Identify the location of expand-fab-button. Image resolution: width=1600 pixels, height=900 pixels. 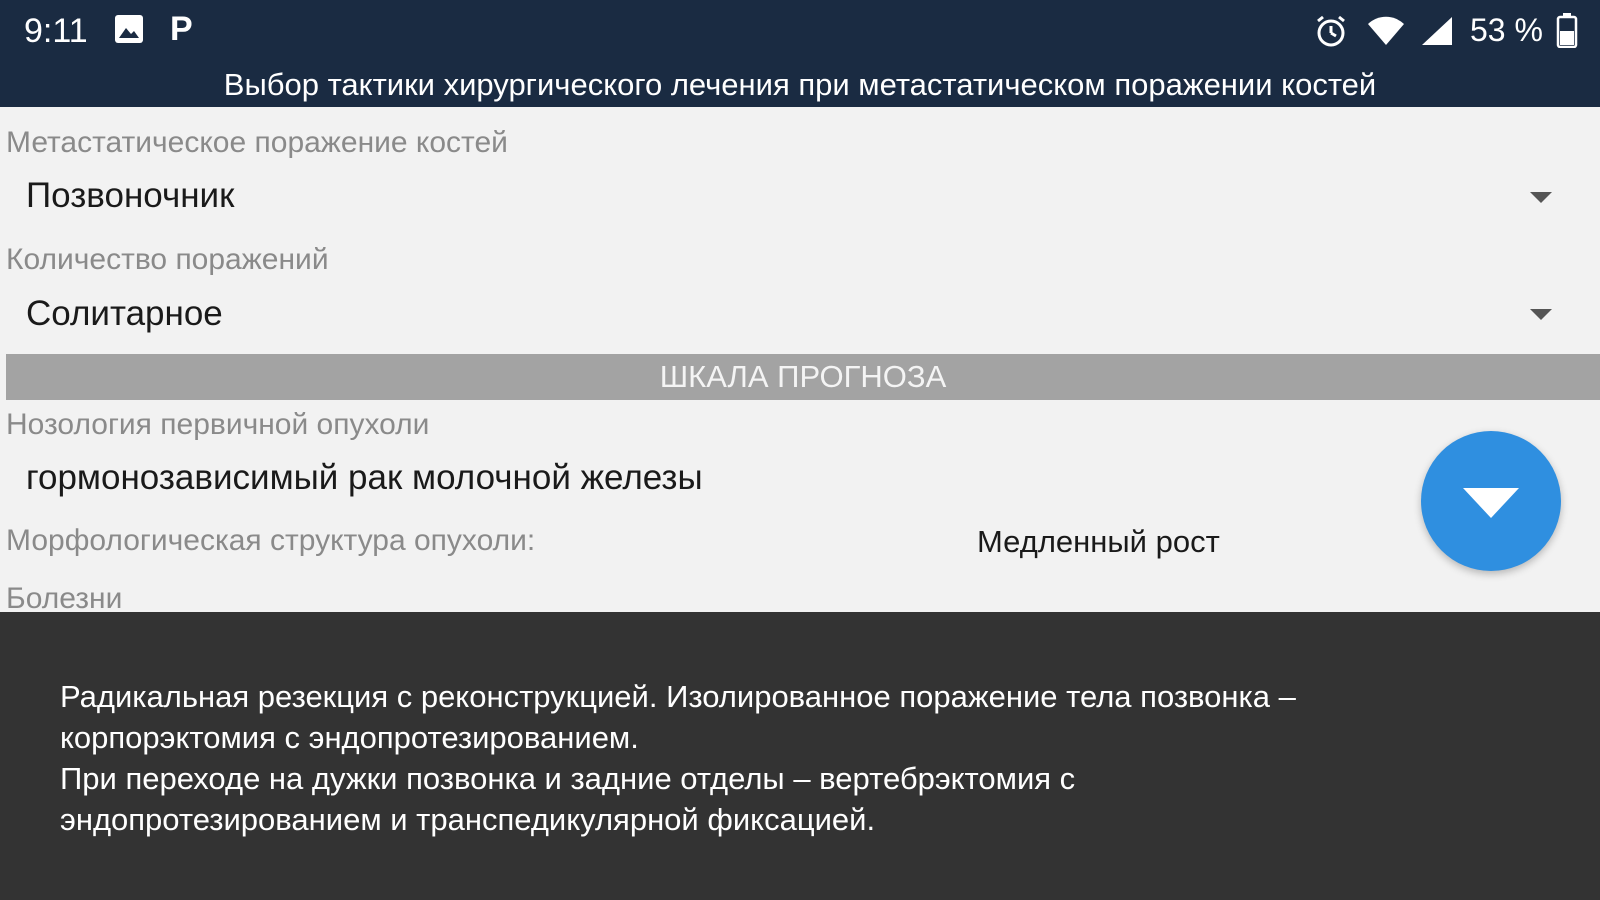
(1491, 501).